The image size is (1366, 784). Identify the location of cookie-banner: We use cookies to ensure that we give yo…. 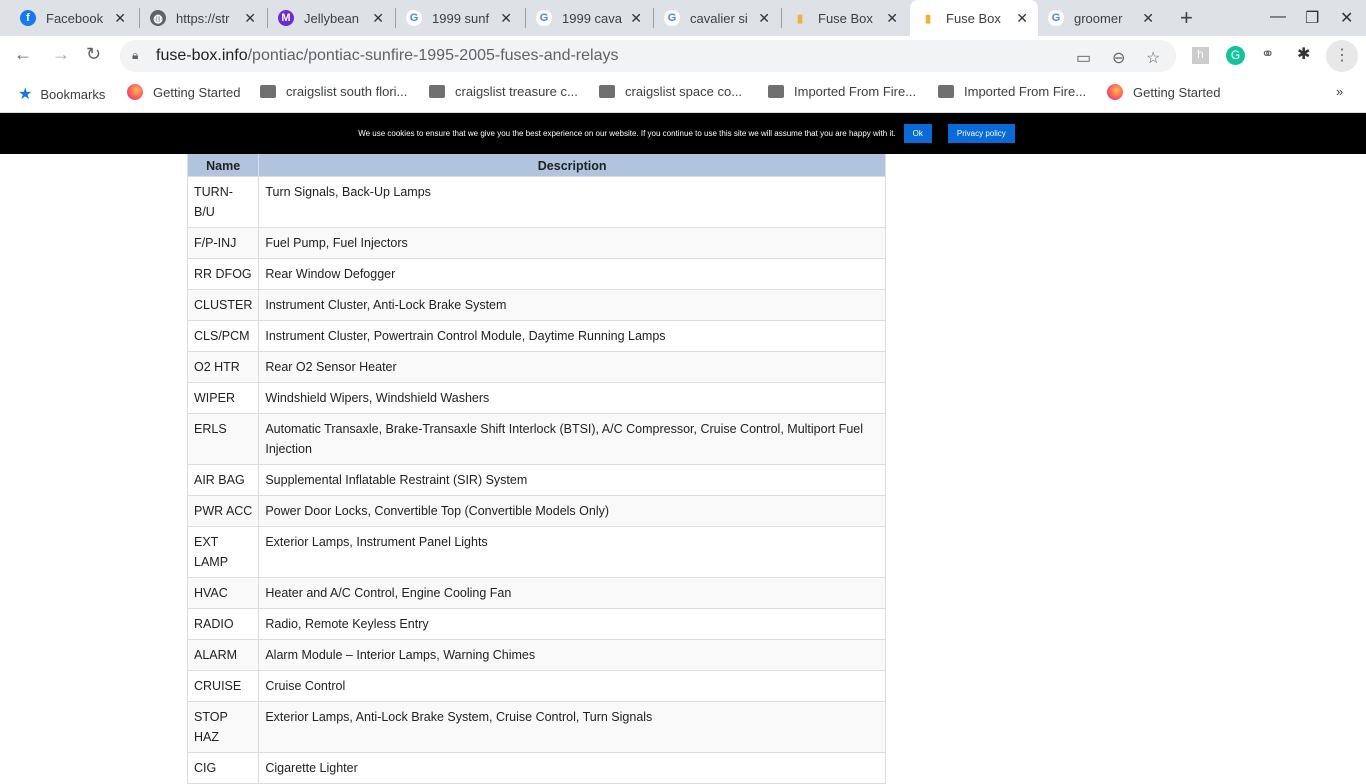
(683, 133).